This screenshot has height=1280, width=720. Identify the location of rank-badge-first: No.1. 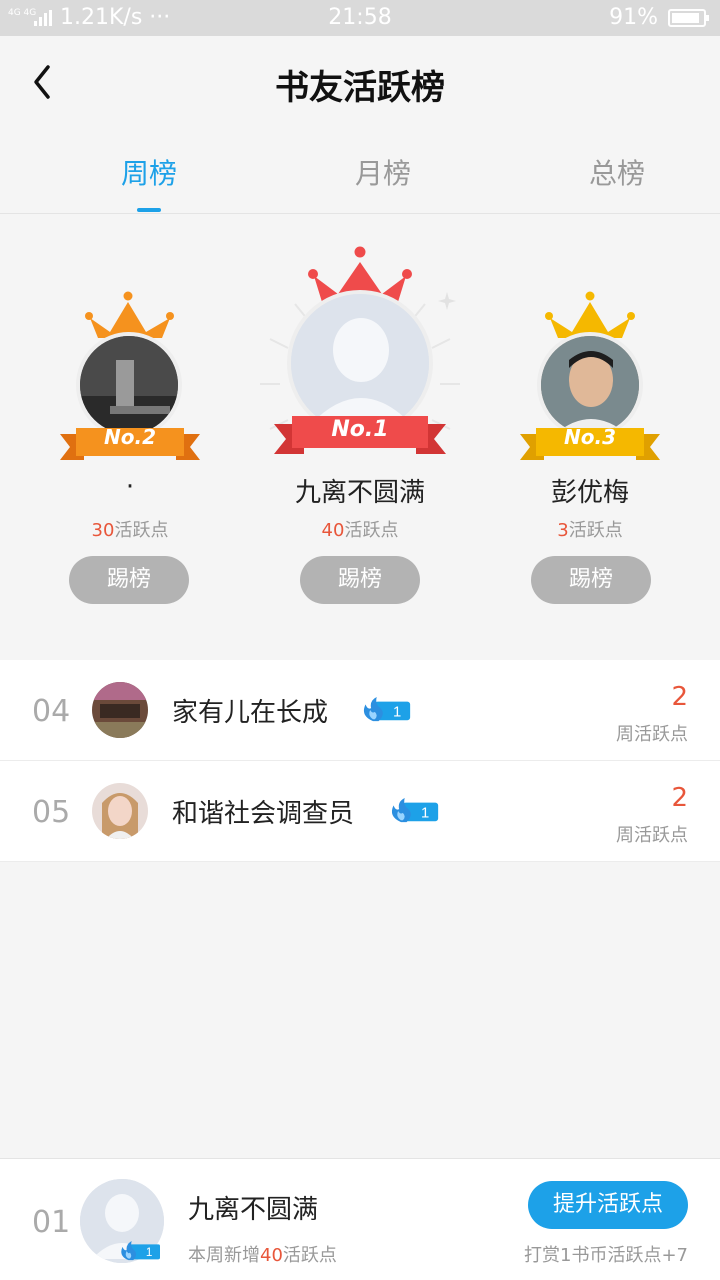
(360, 429).